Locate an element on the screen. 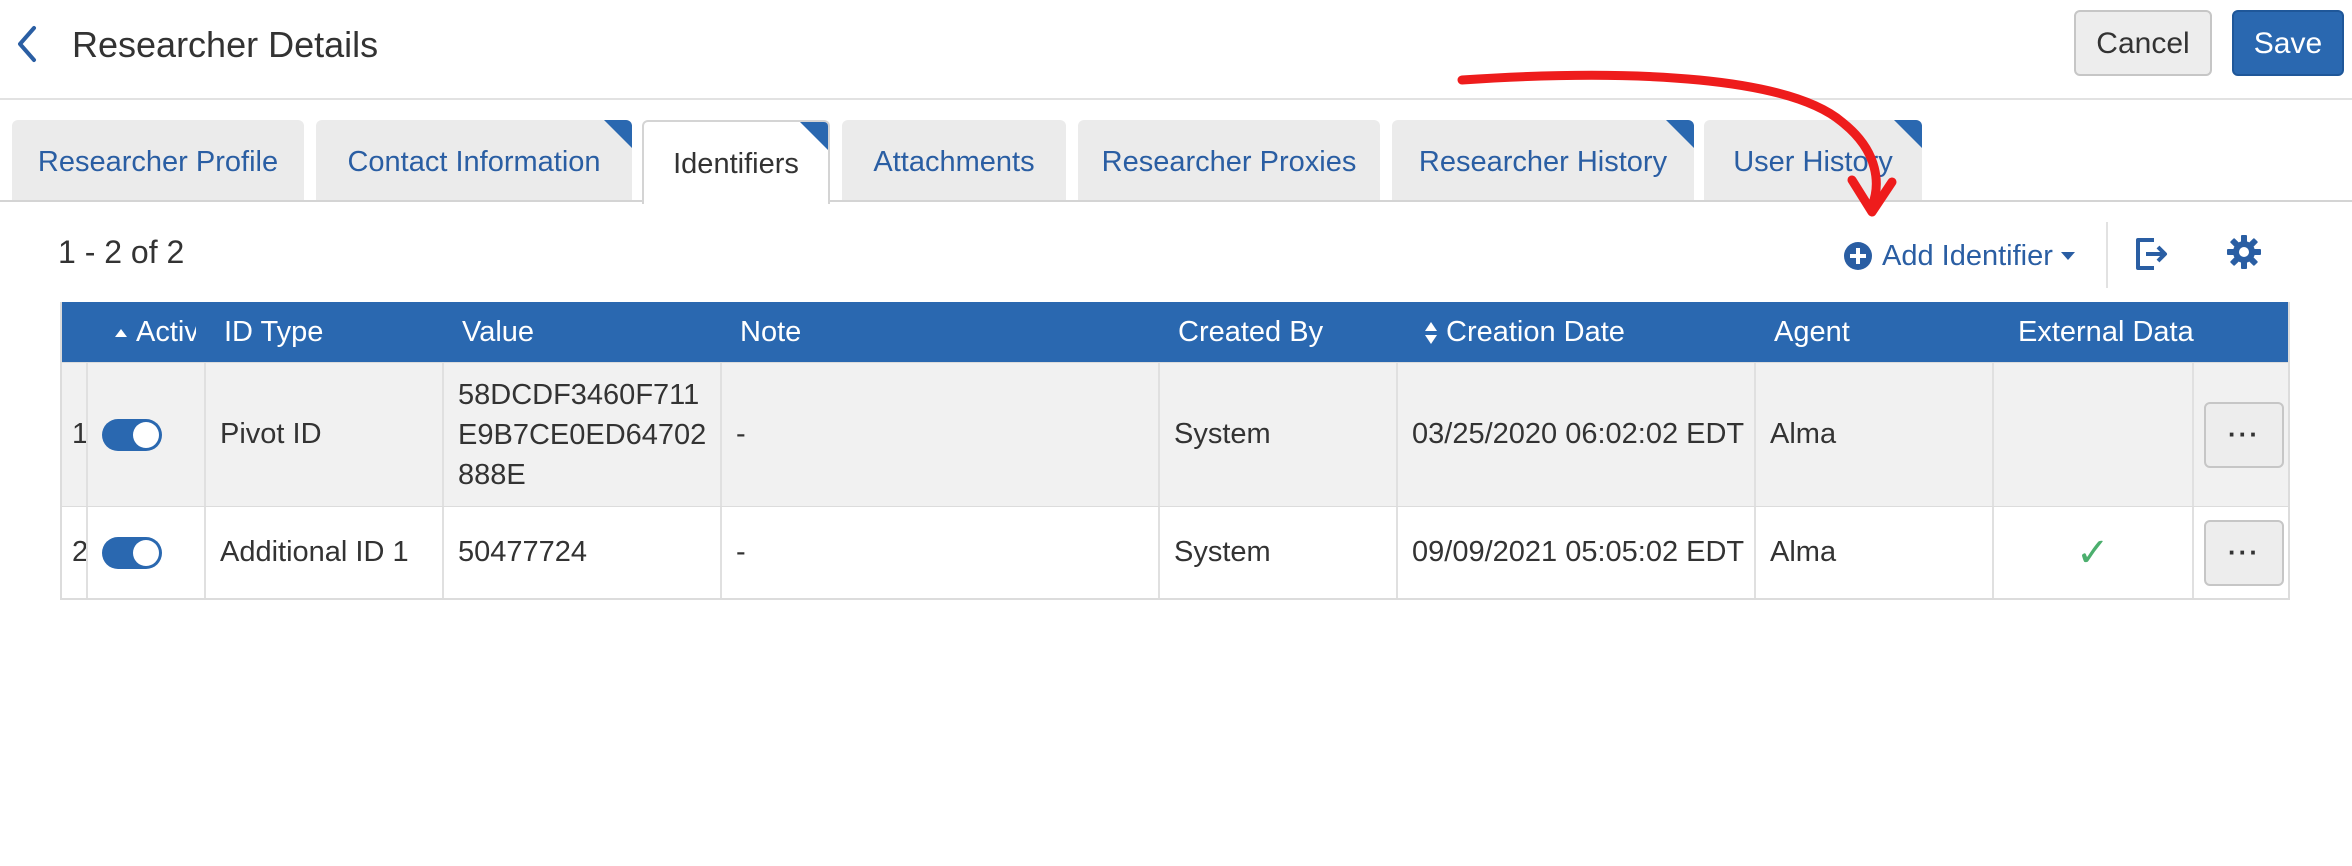  tab-researcher-proxies: Researcher Proxies is located at coordinates (1229, 160).